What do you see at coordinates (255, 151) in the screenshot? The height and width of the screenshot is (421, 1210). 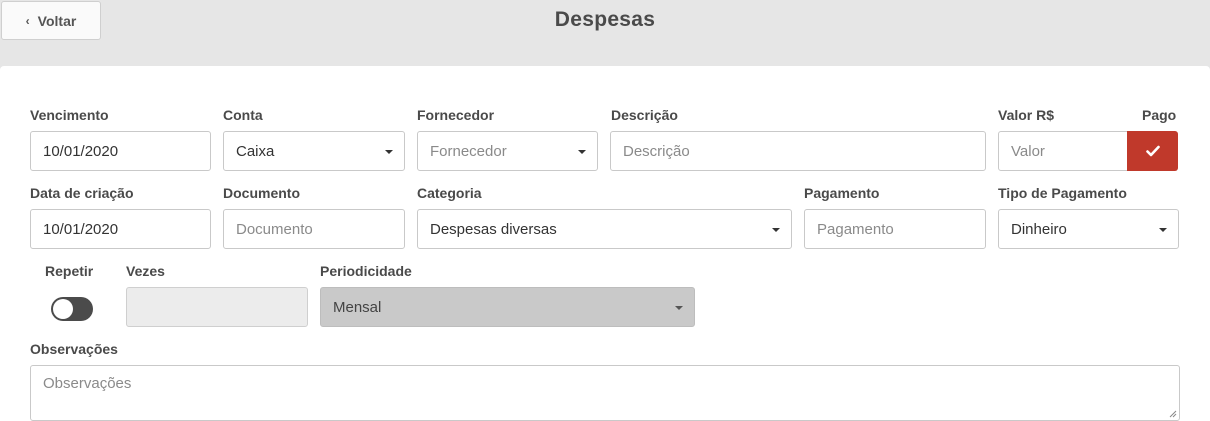 I see `conta-select-value: Caixa` at bounding box center [255, 151].